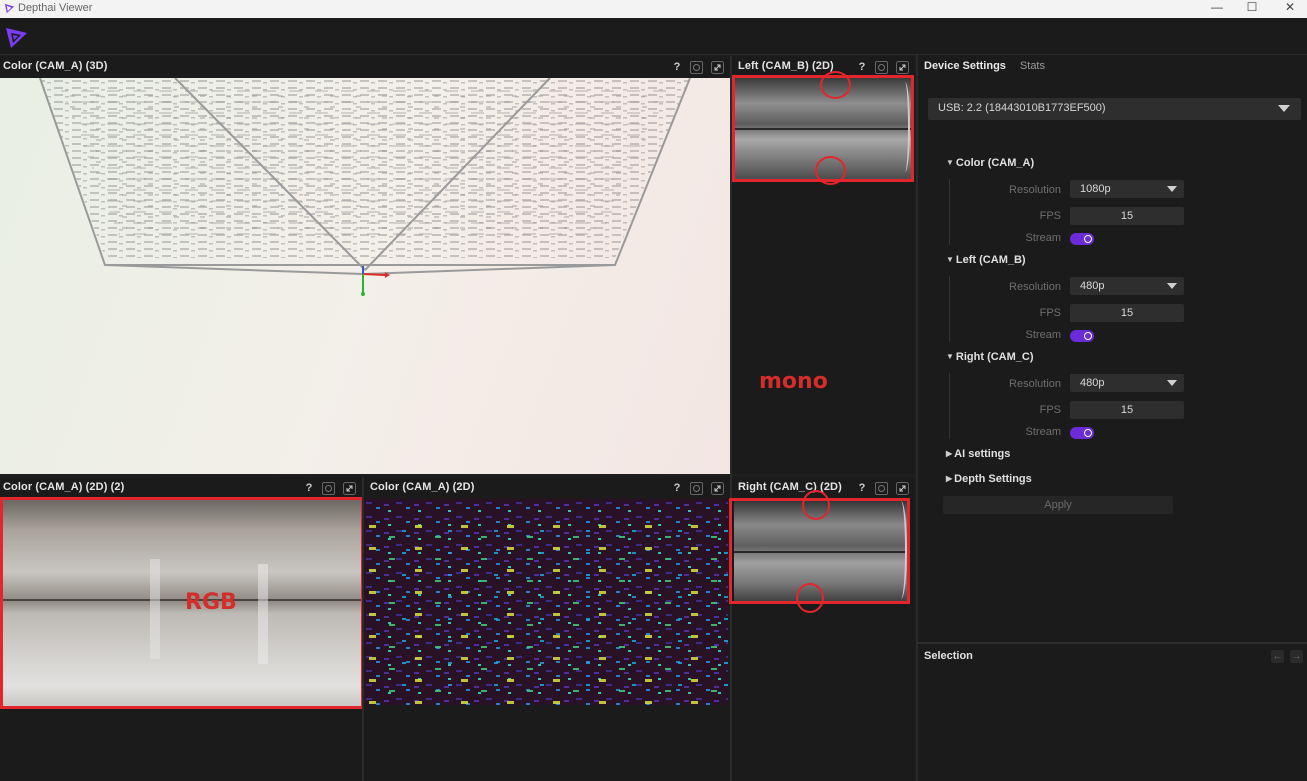 This screenshot has height=781, width=1307. What do you see at coordinates (9, 8) in the screenshot?
I see `depthai-app-icon` at bounding box center [9, 8].